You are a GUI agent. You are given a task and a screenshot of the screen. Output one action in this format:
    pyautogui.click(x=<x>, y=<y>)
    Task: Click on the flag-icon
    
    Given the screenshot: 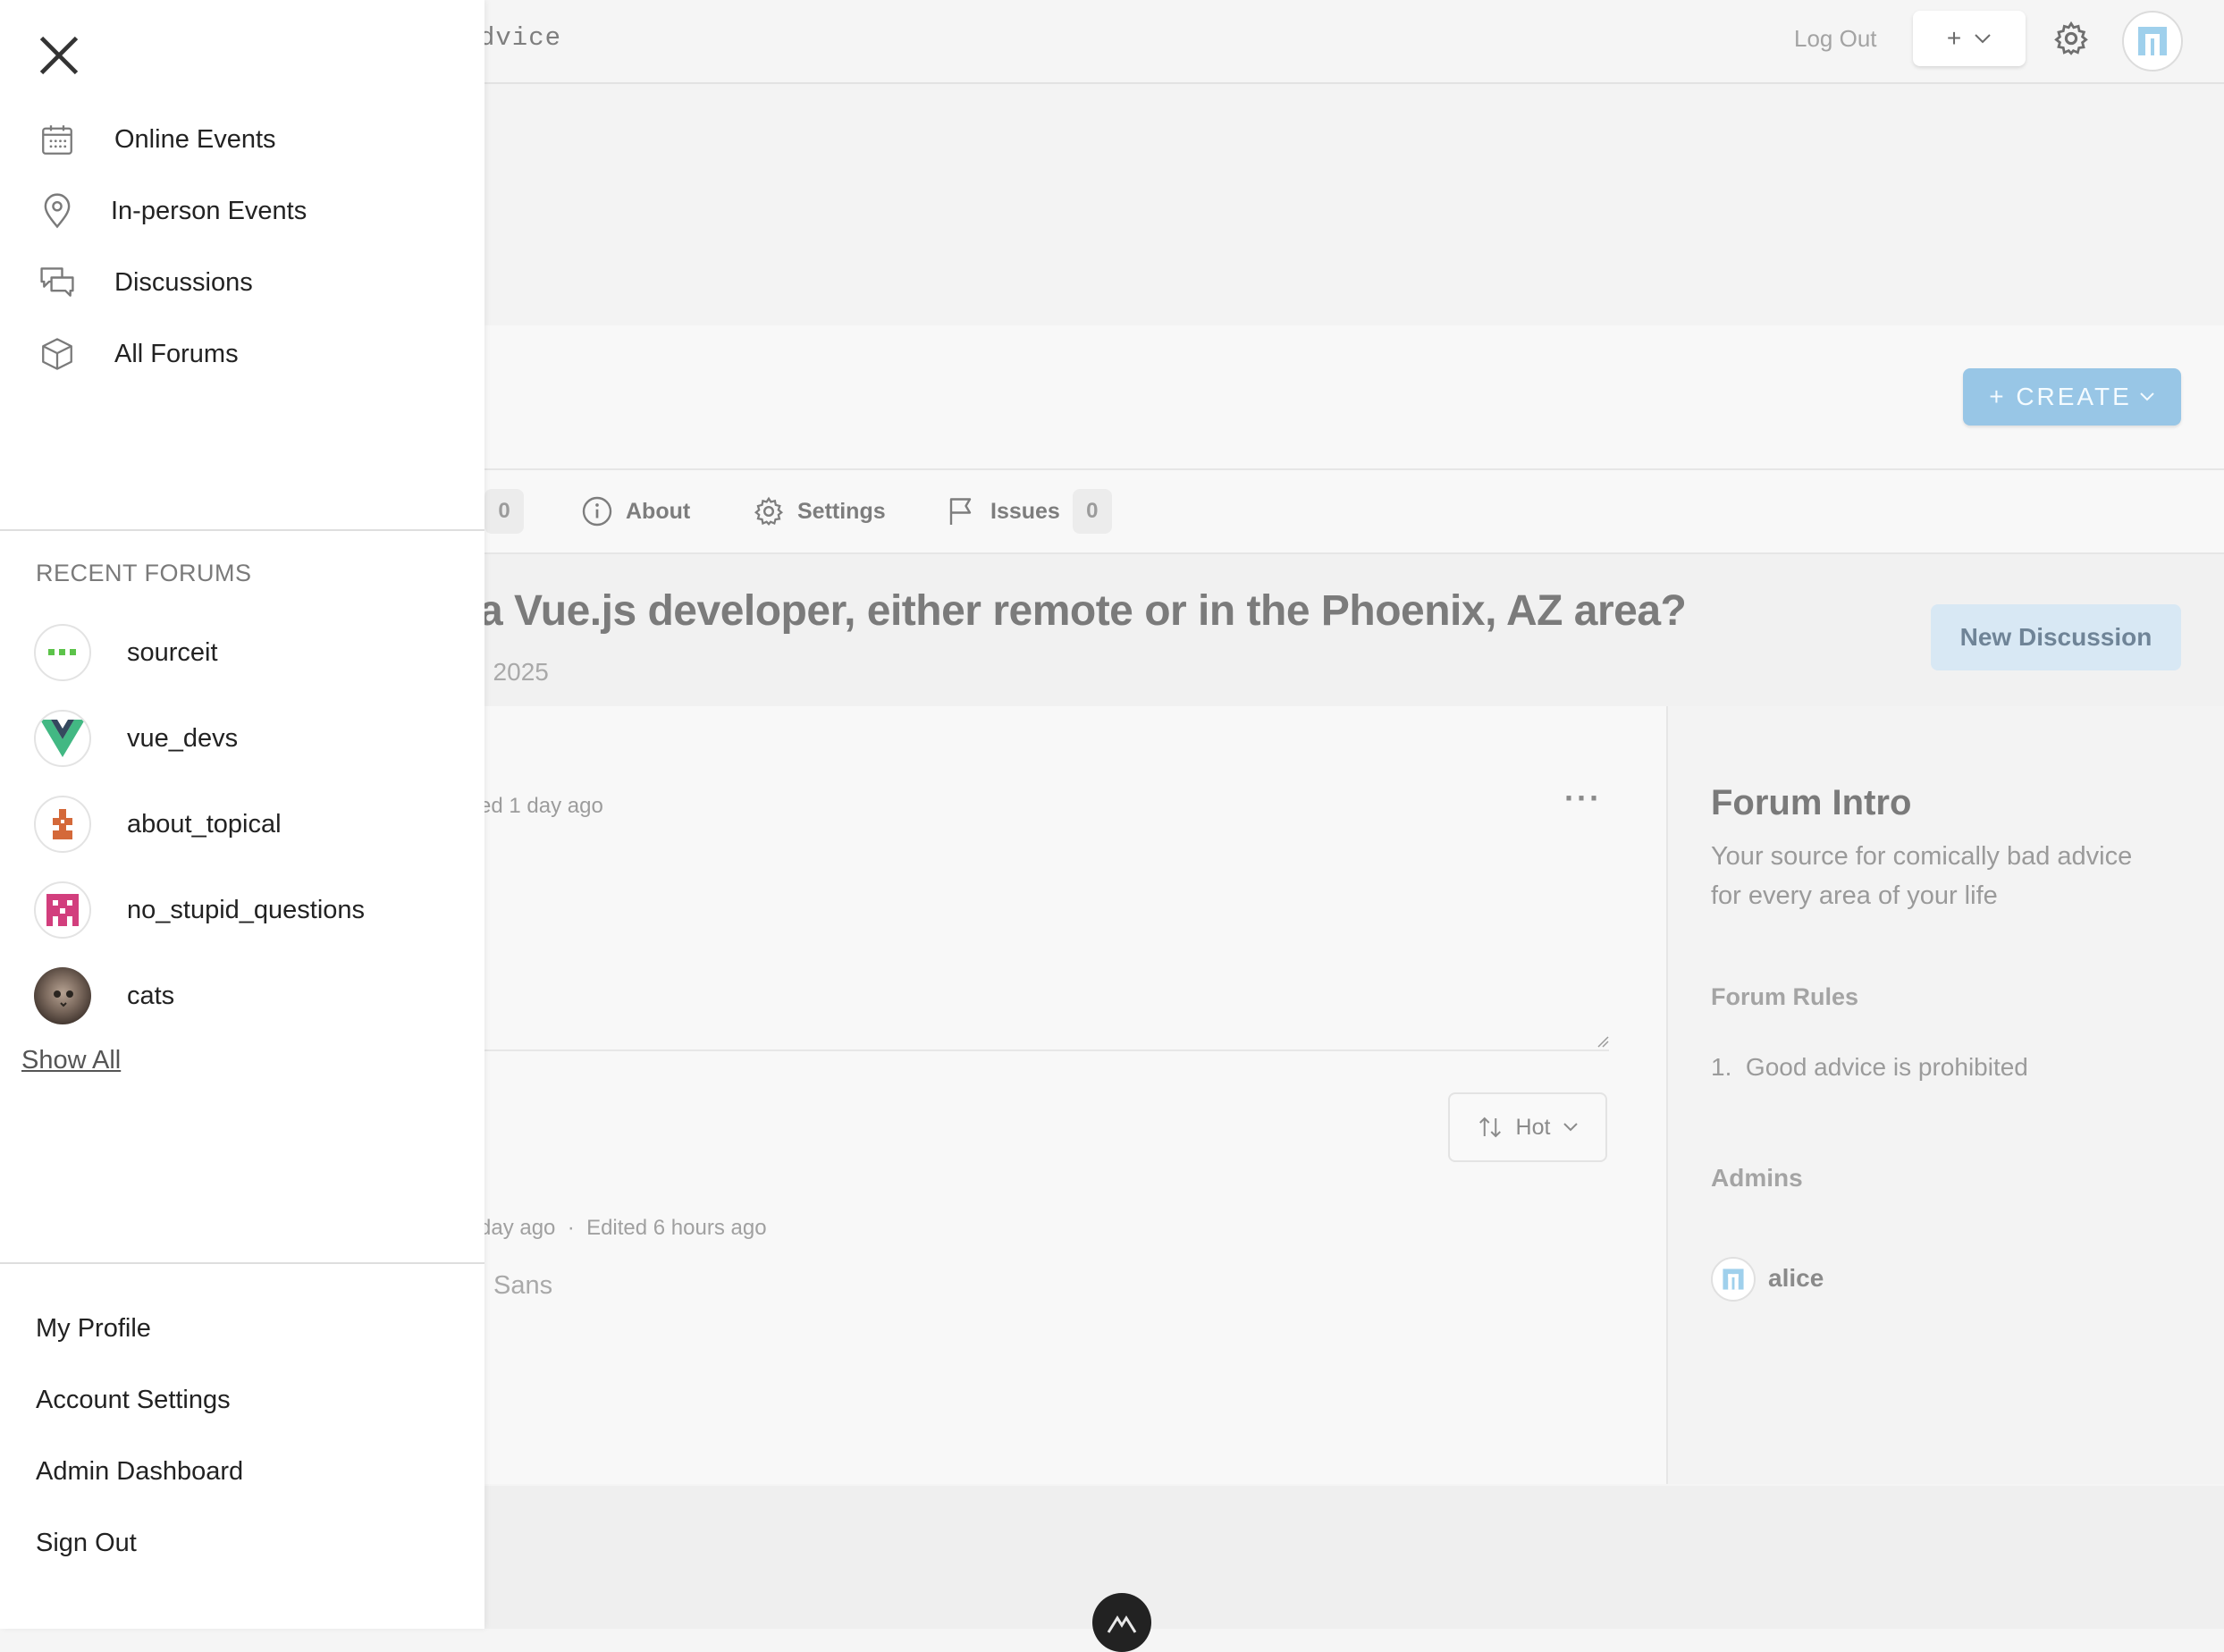 What is the action you would take?
    pyautogui.click(x=960, y=511)
    